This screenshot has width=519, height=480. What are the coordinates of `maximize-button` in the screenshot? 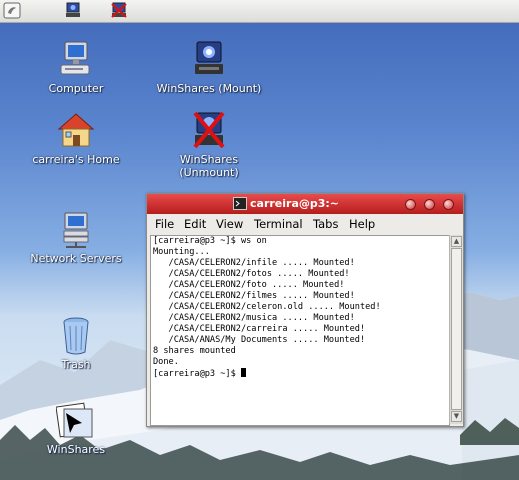 It's located at (429, 204).